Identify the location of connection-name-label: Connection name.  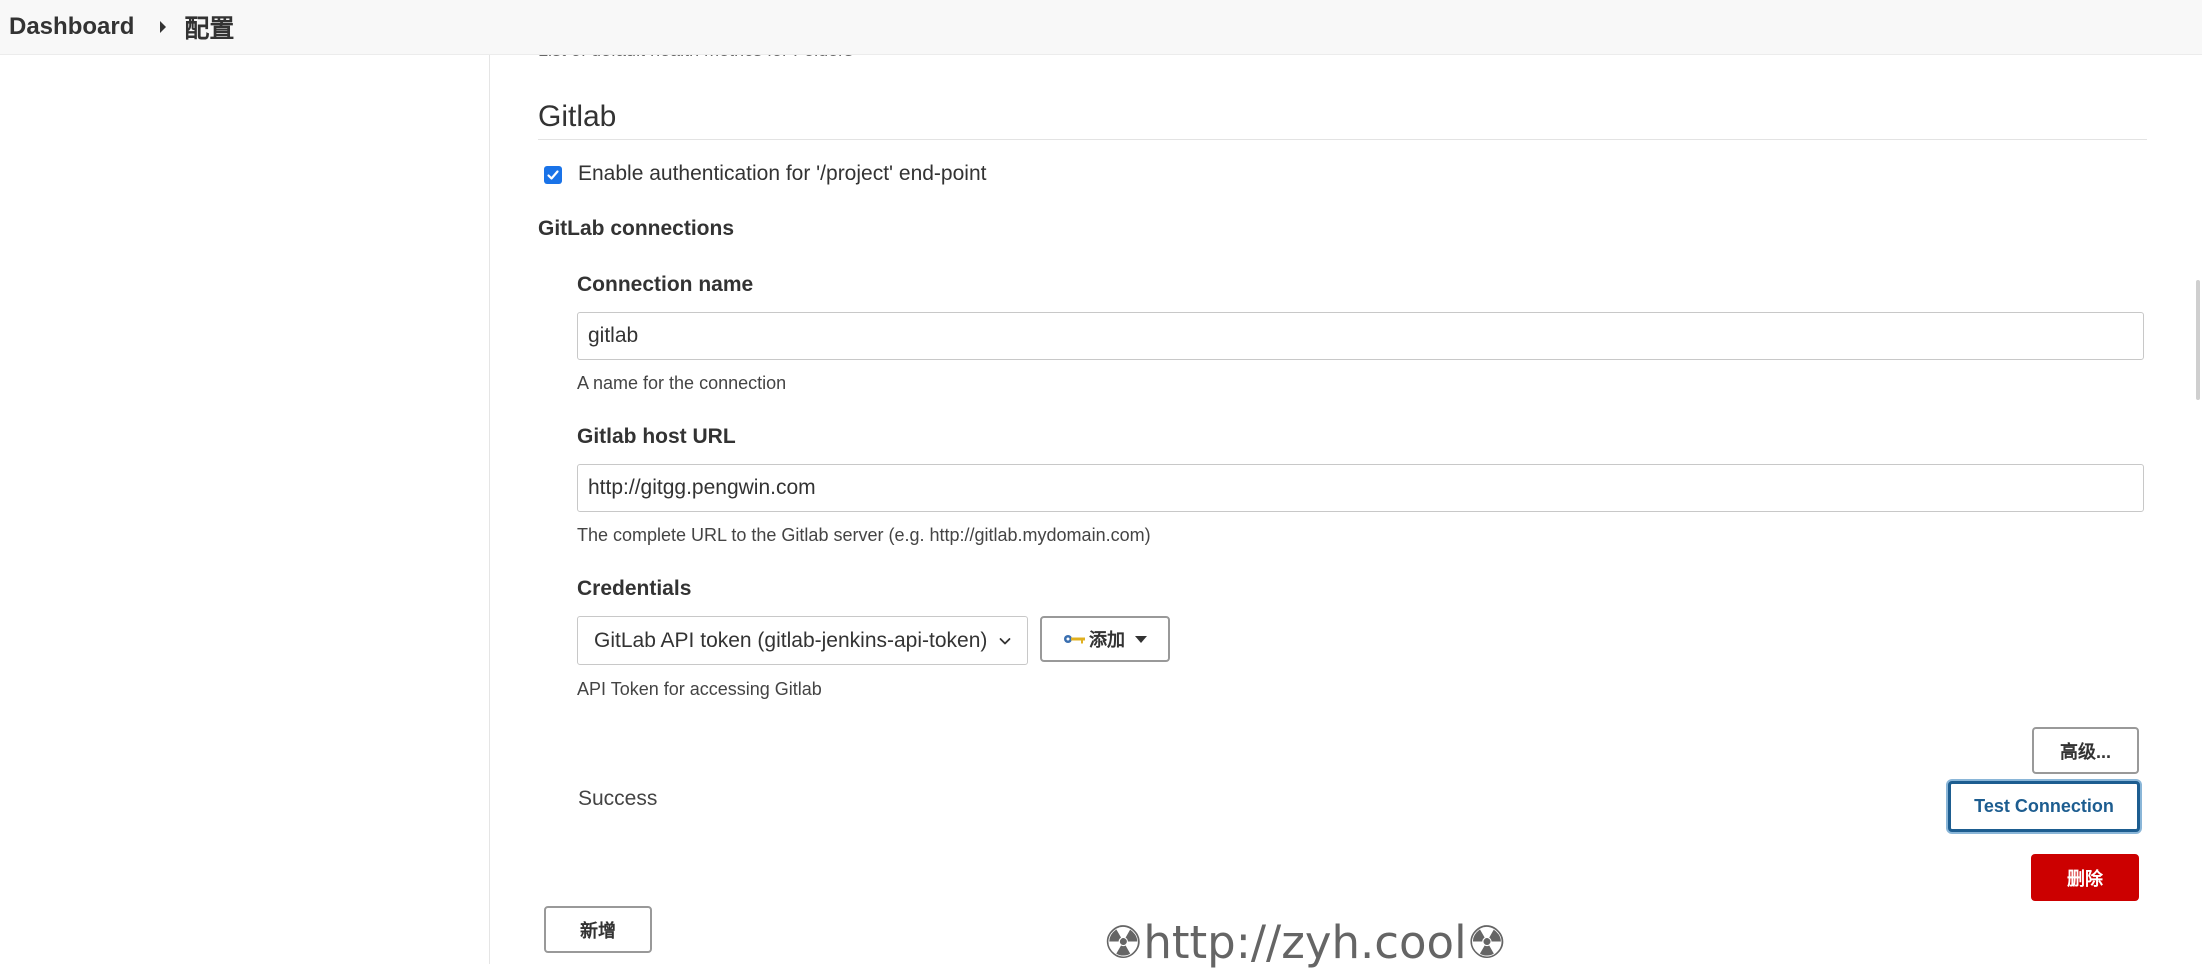
(665, 284).